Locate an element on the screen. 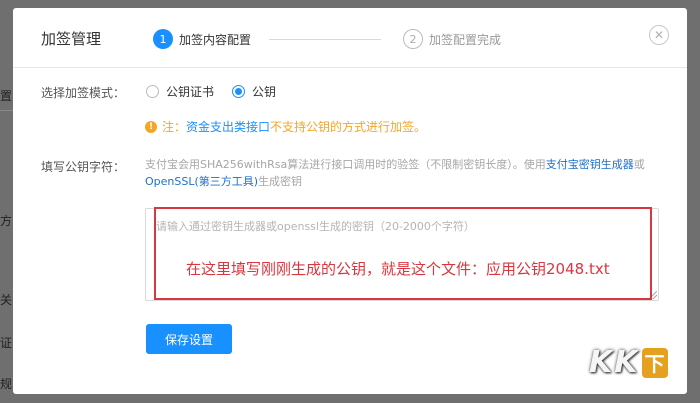 The width and height of the screenshot is (700, 403). openssl-link: OpenSSL(第三方工具) is located at coordinates (201, 181).